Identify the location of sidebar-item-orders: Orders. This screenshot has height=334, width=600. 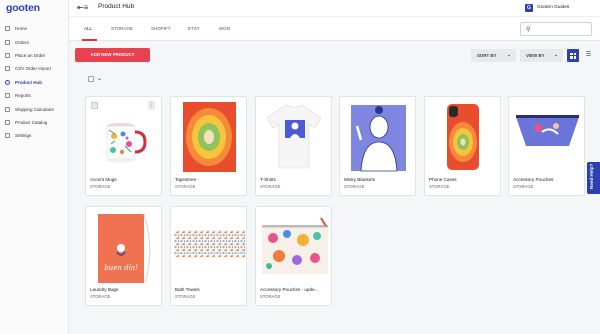
(34, 41).